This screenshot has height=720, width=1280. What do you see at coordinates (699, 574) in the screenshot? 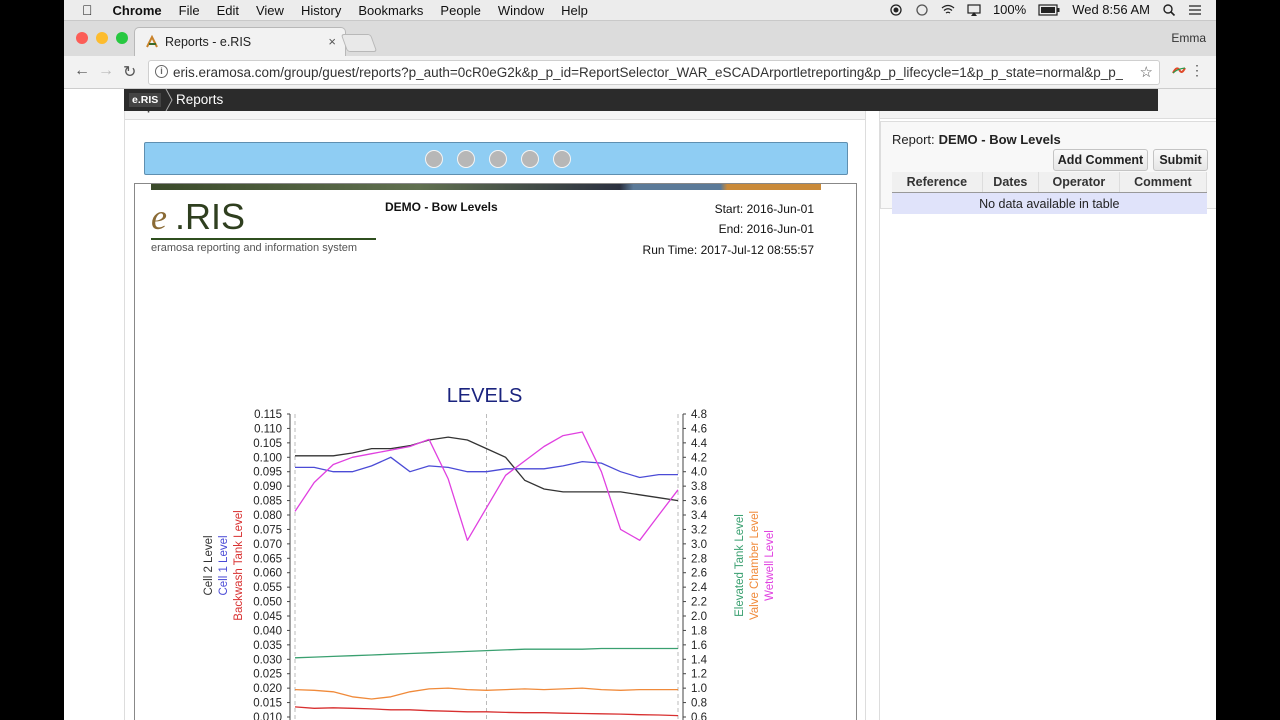
I see `right-tick-label: 2.6` at bounding box center [699, 574].